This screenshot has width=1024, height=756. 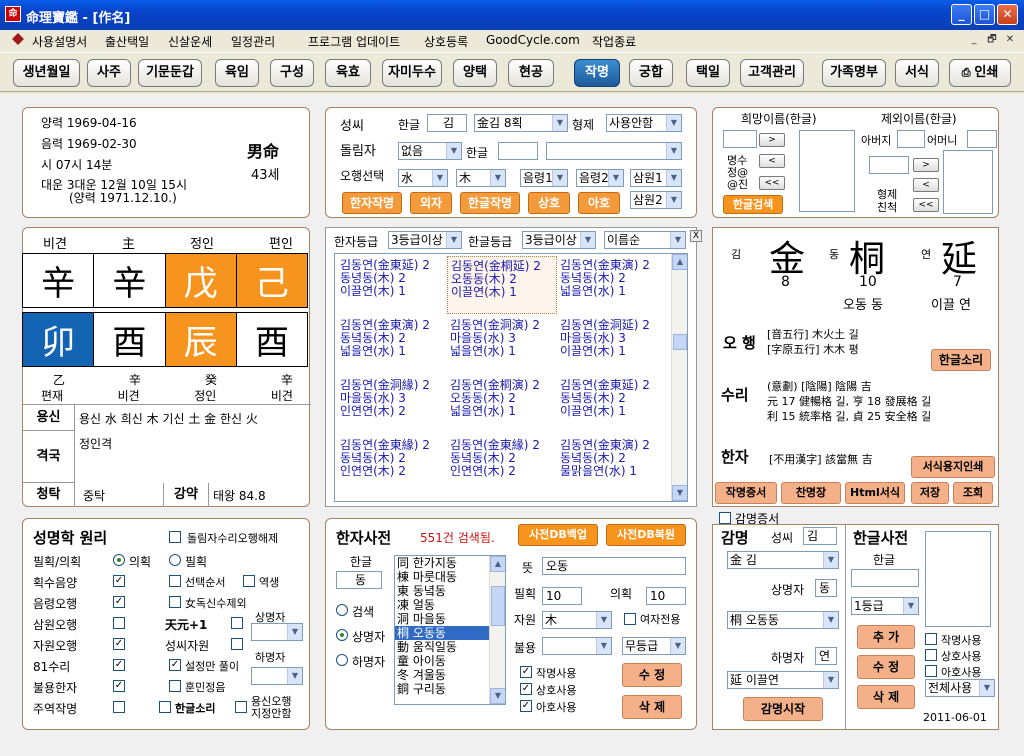 I want to click on business-name-button: 상호, so click(x=549, y=203).